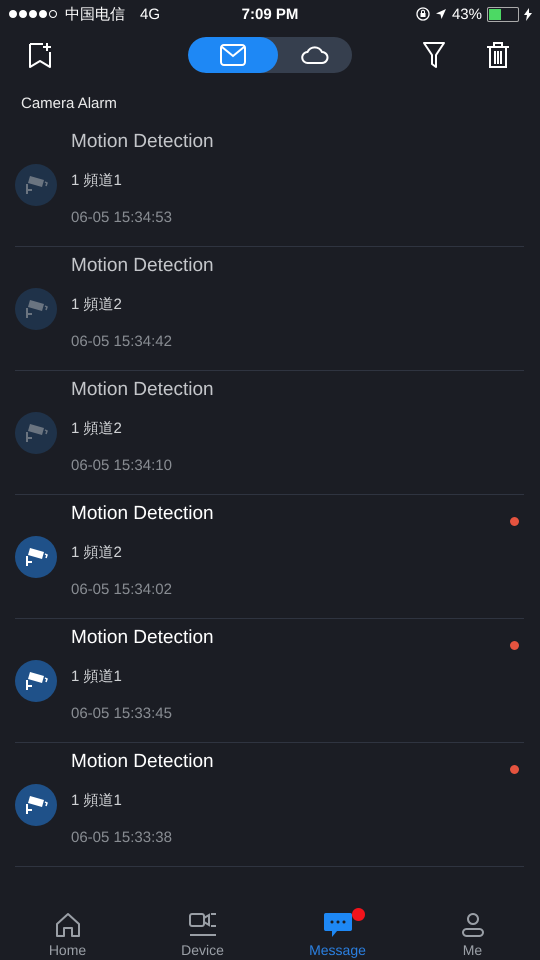 Image resolution: width=540 pixels, height=960 pixels. Describe the element at coordinates (40, 55) in the screenshot. I see `bookmark-add-icon` at that location.